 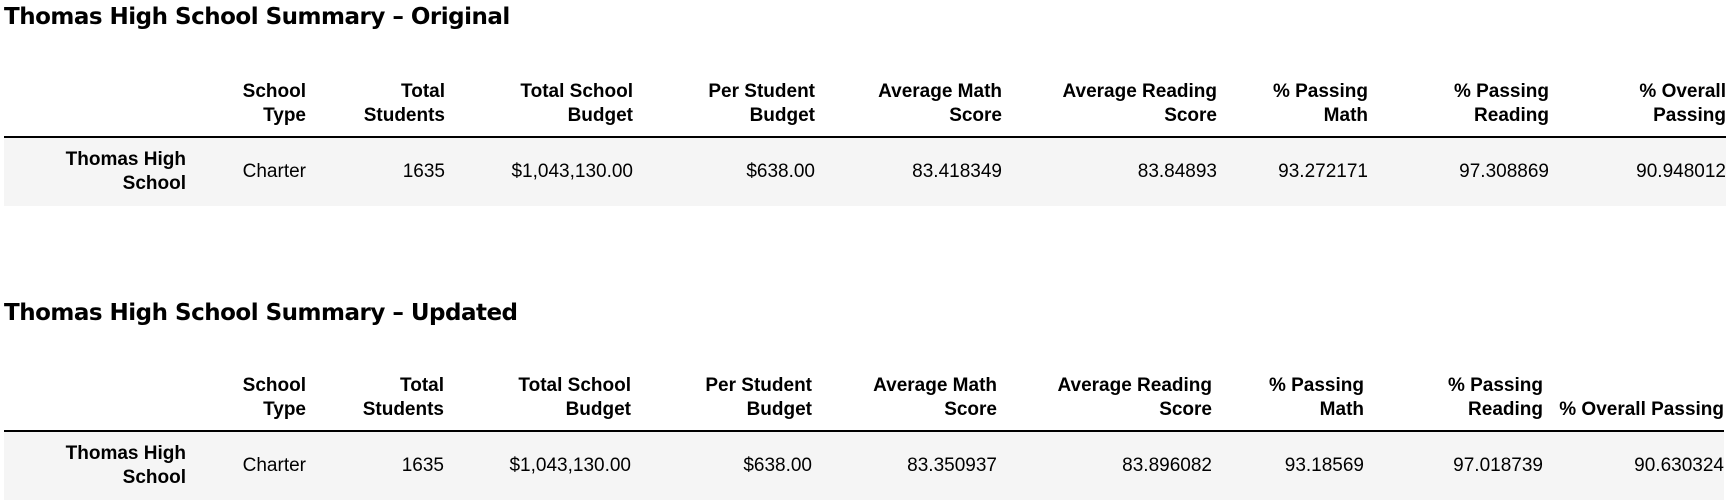 What do you see at coordinates (952, 465) in the screenshot?
I see `cell-avg-math: 83.350937` at bounding box center [952, 465].